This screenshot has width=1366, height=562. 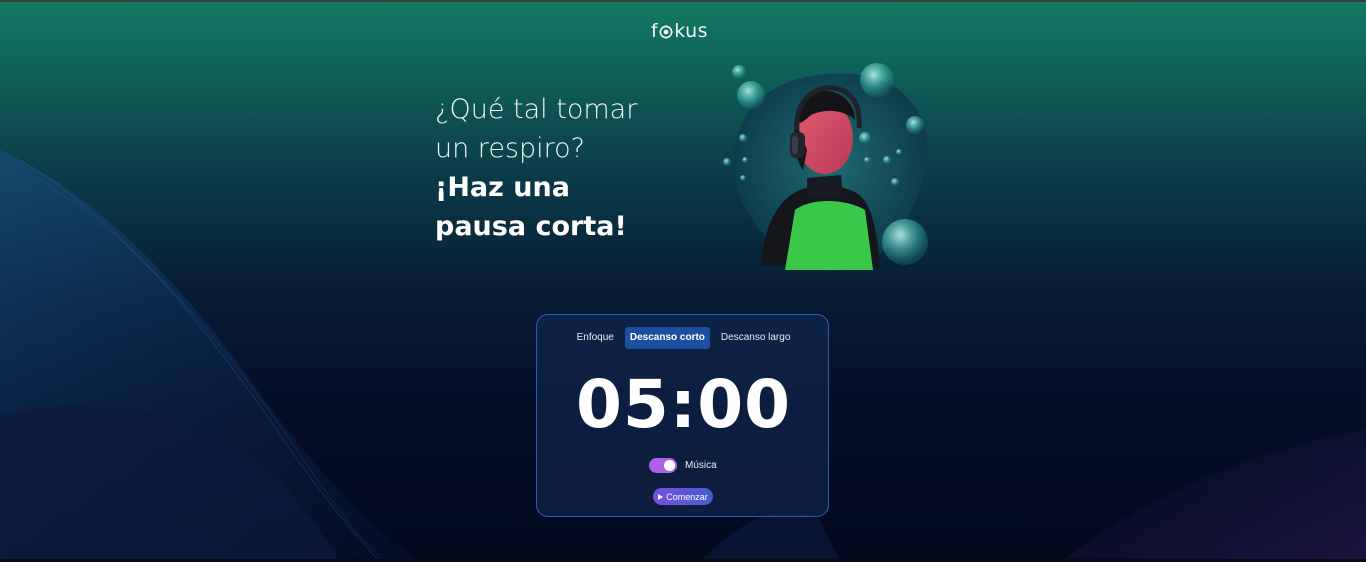 What do you see at coordinates (669, 465) in the screenshot?
I see `toggle-knob` at bounding box center [669, 465].